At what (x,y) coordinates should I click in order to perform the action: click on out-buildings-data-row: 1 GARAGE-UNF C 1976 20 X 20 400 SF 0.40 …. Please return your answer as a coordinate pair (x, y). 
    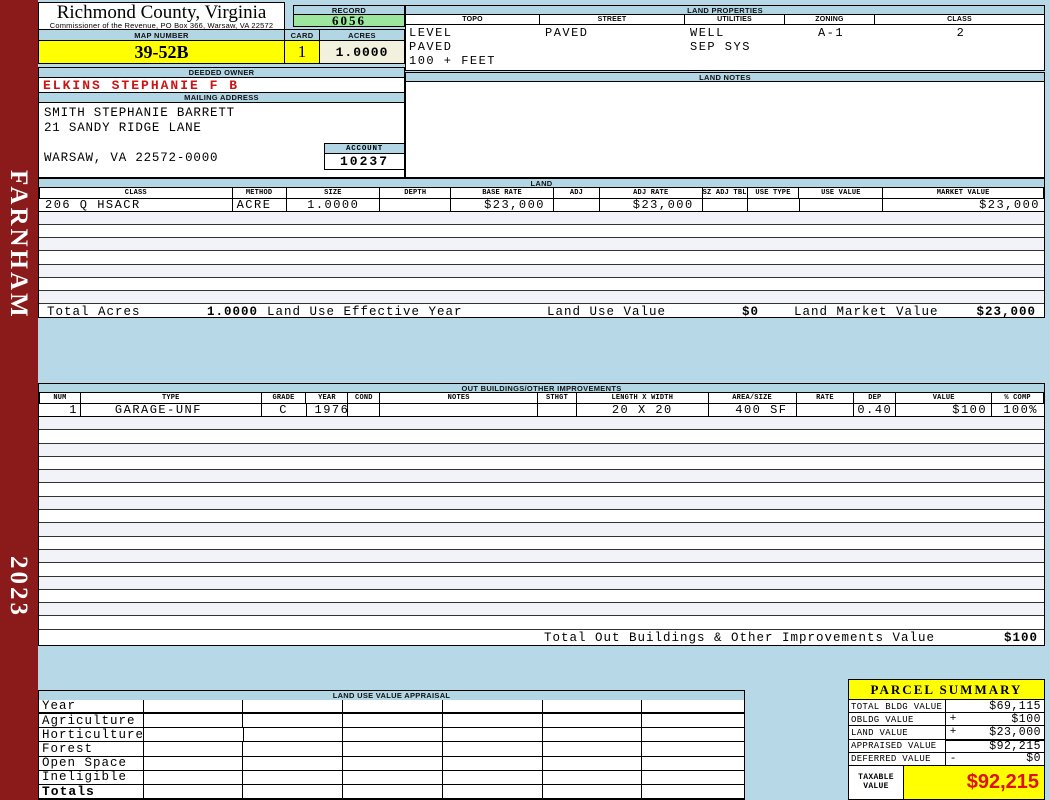
    Looking at the image, I should click on (541, 410).